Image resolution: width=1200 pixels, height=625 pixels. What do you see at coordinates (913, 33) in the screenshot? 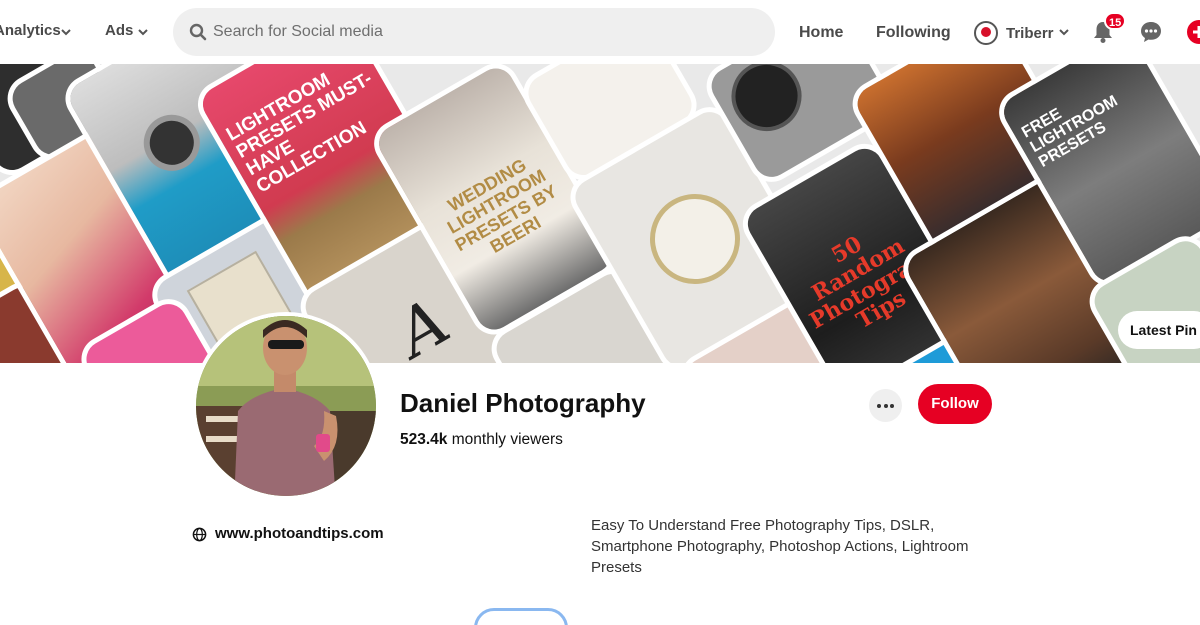
I see `nav-following: Following` at bounding box center [913, 33].